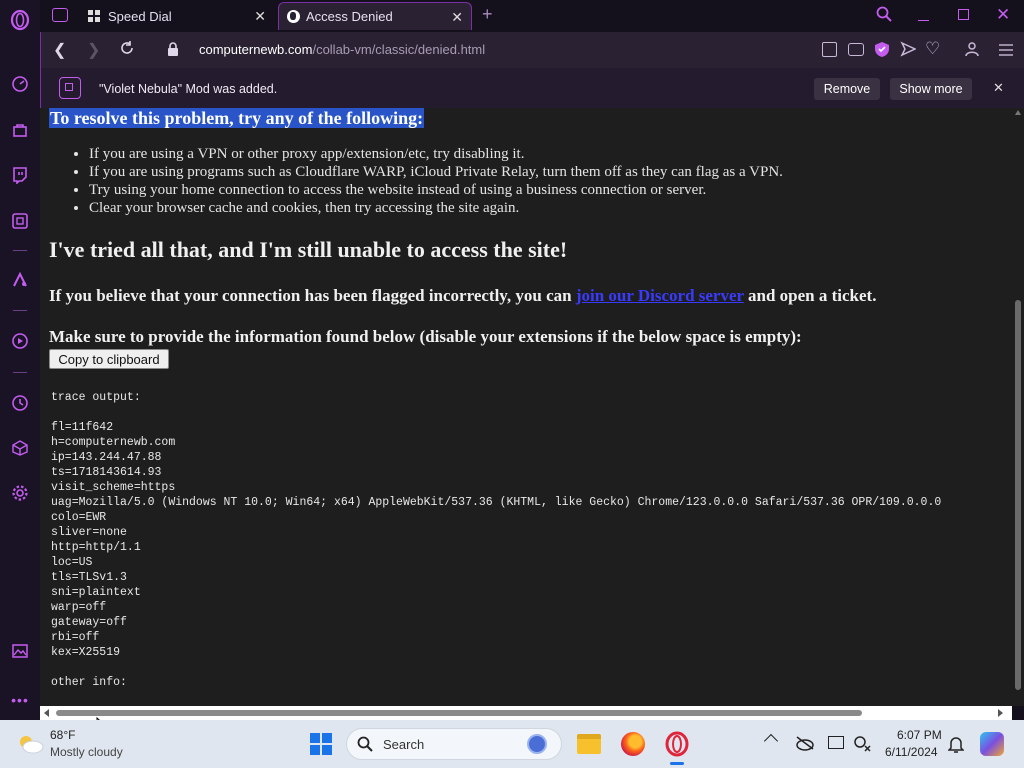 Image resolution: width=1024 pixels, height=768 pixels. I want to click on aria-icon, so click(20, 280).